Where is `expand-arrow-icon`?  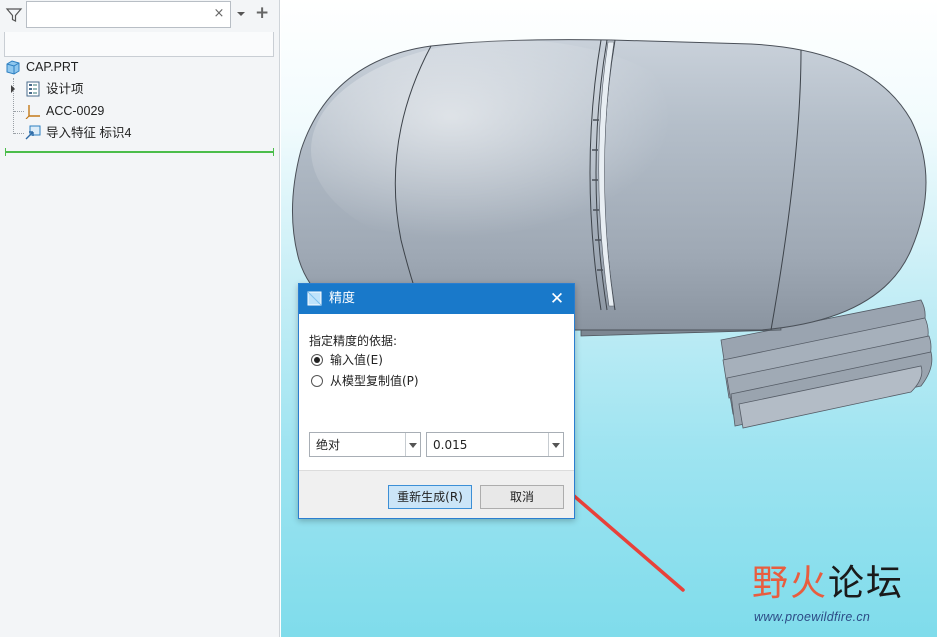 expand-arrow-icon is located at coordinates (13, 89).